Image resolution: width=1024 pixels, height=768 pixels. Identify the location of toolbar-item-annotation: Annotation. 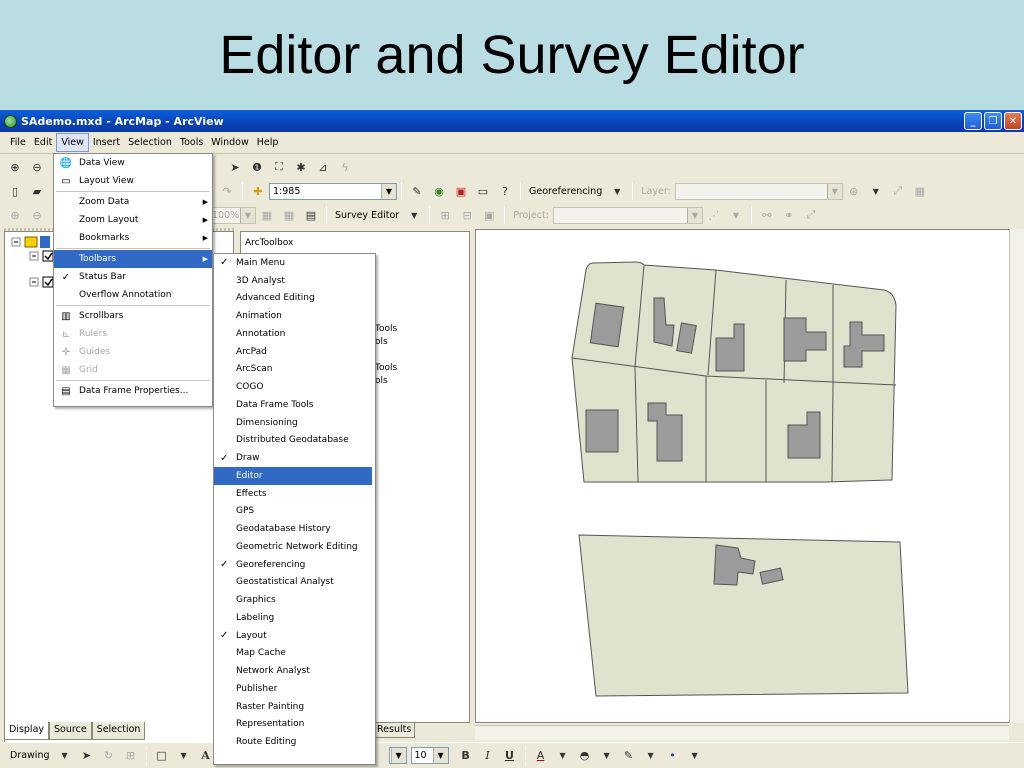
(294, 334).